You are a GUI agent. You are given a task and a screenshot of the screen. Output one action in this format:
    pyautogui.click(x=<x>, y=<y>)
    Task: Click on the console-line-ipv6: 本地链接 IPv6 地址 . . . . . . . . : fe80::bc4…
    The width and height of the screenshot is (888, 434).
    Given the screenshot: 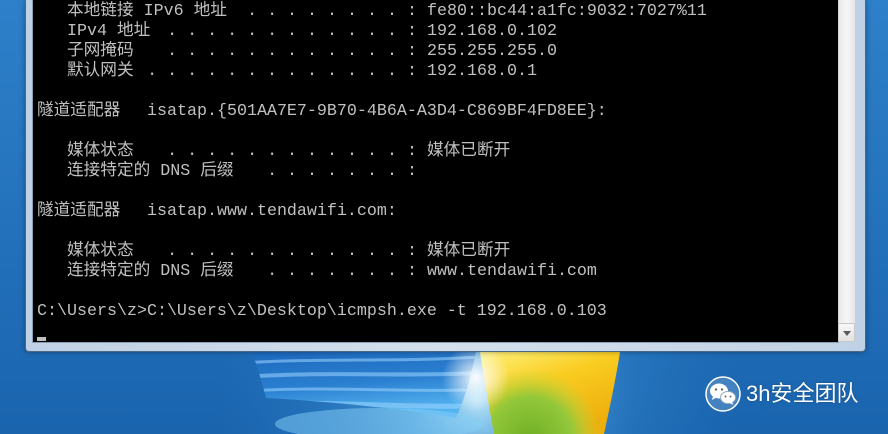 What is the action you would take?
    pyautogui.click(x=435, y=12)
    